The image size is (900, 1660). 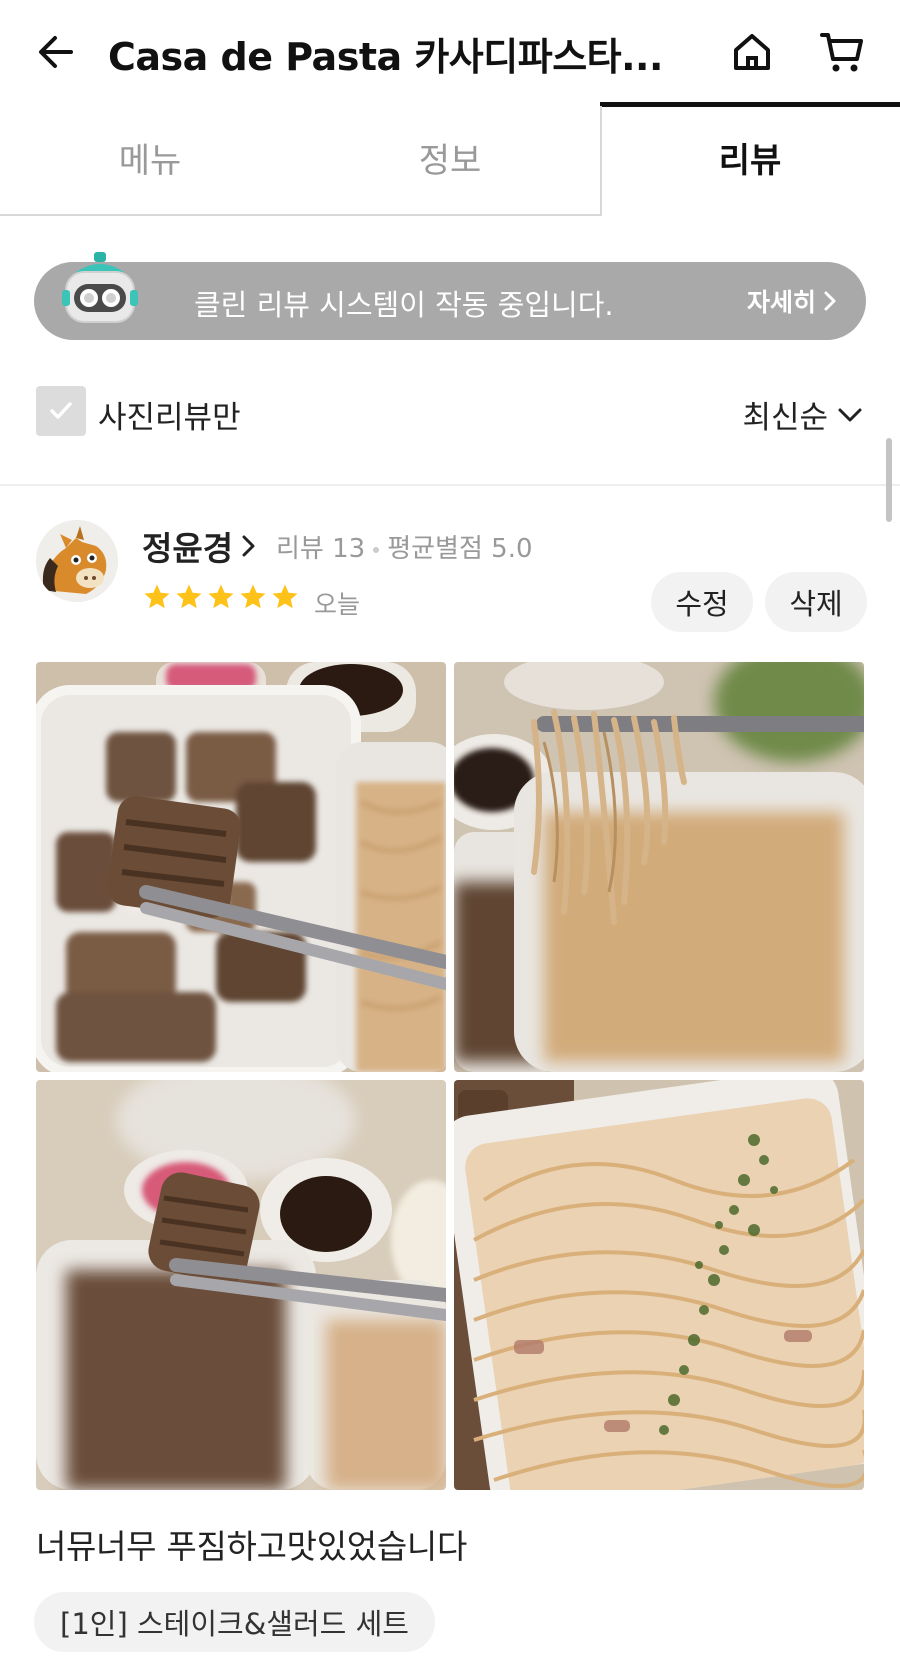 What do you see at coordinates (337, 604) in the screenshot?
I see `review-date: 오늘` at bounding box center [337, 604].